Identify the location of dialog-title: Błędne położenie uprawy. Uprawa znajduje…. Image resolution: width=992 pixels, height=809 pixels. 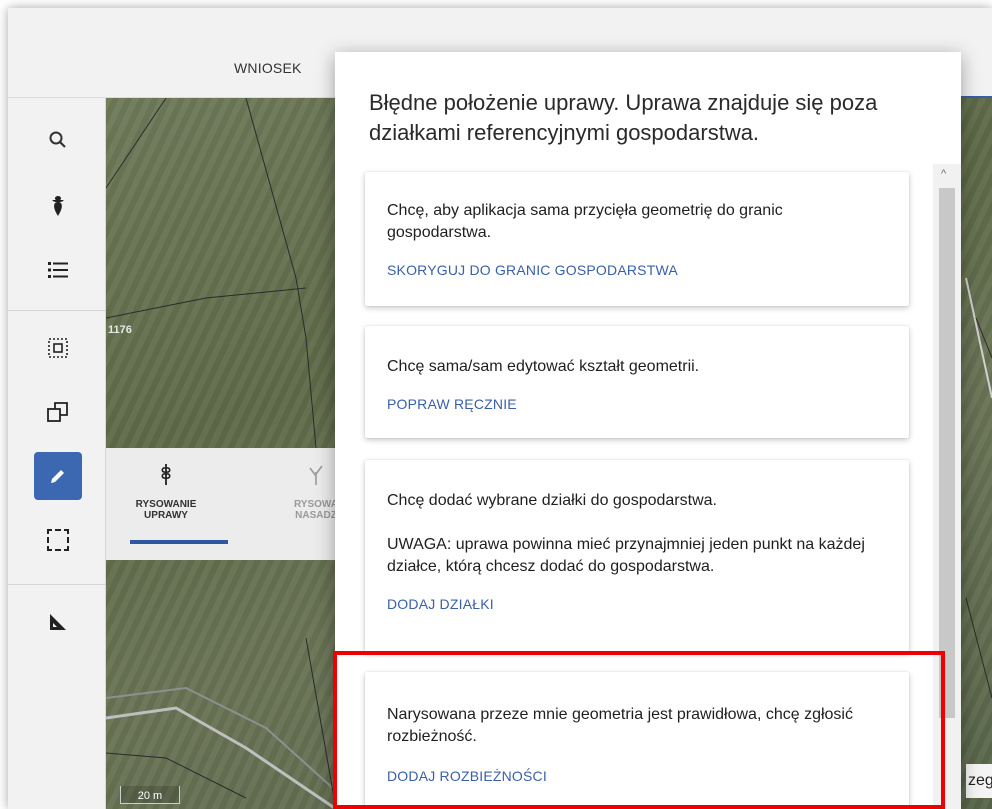
(623, 117).